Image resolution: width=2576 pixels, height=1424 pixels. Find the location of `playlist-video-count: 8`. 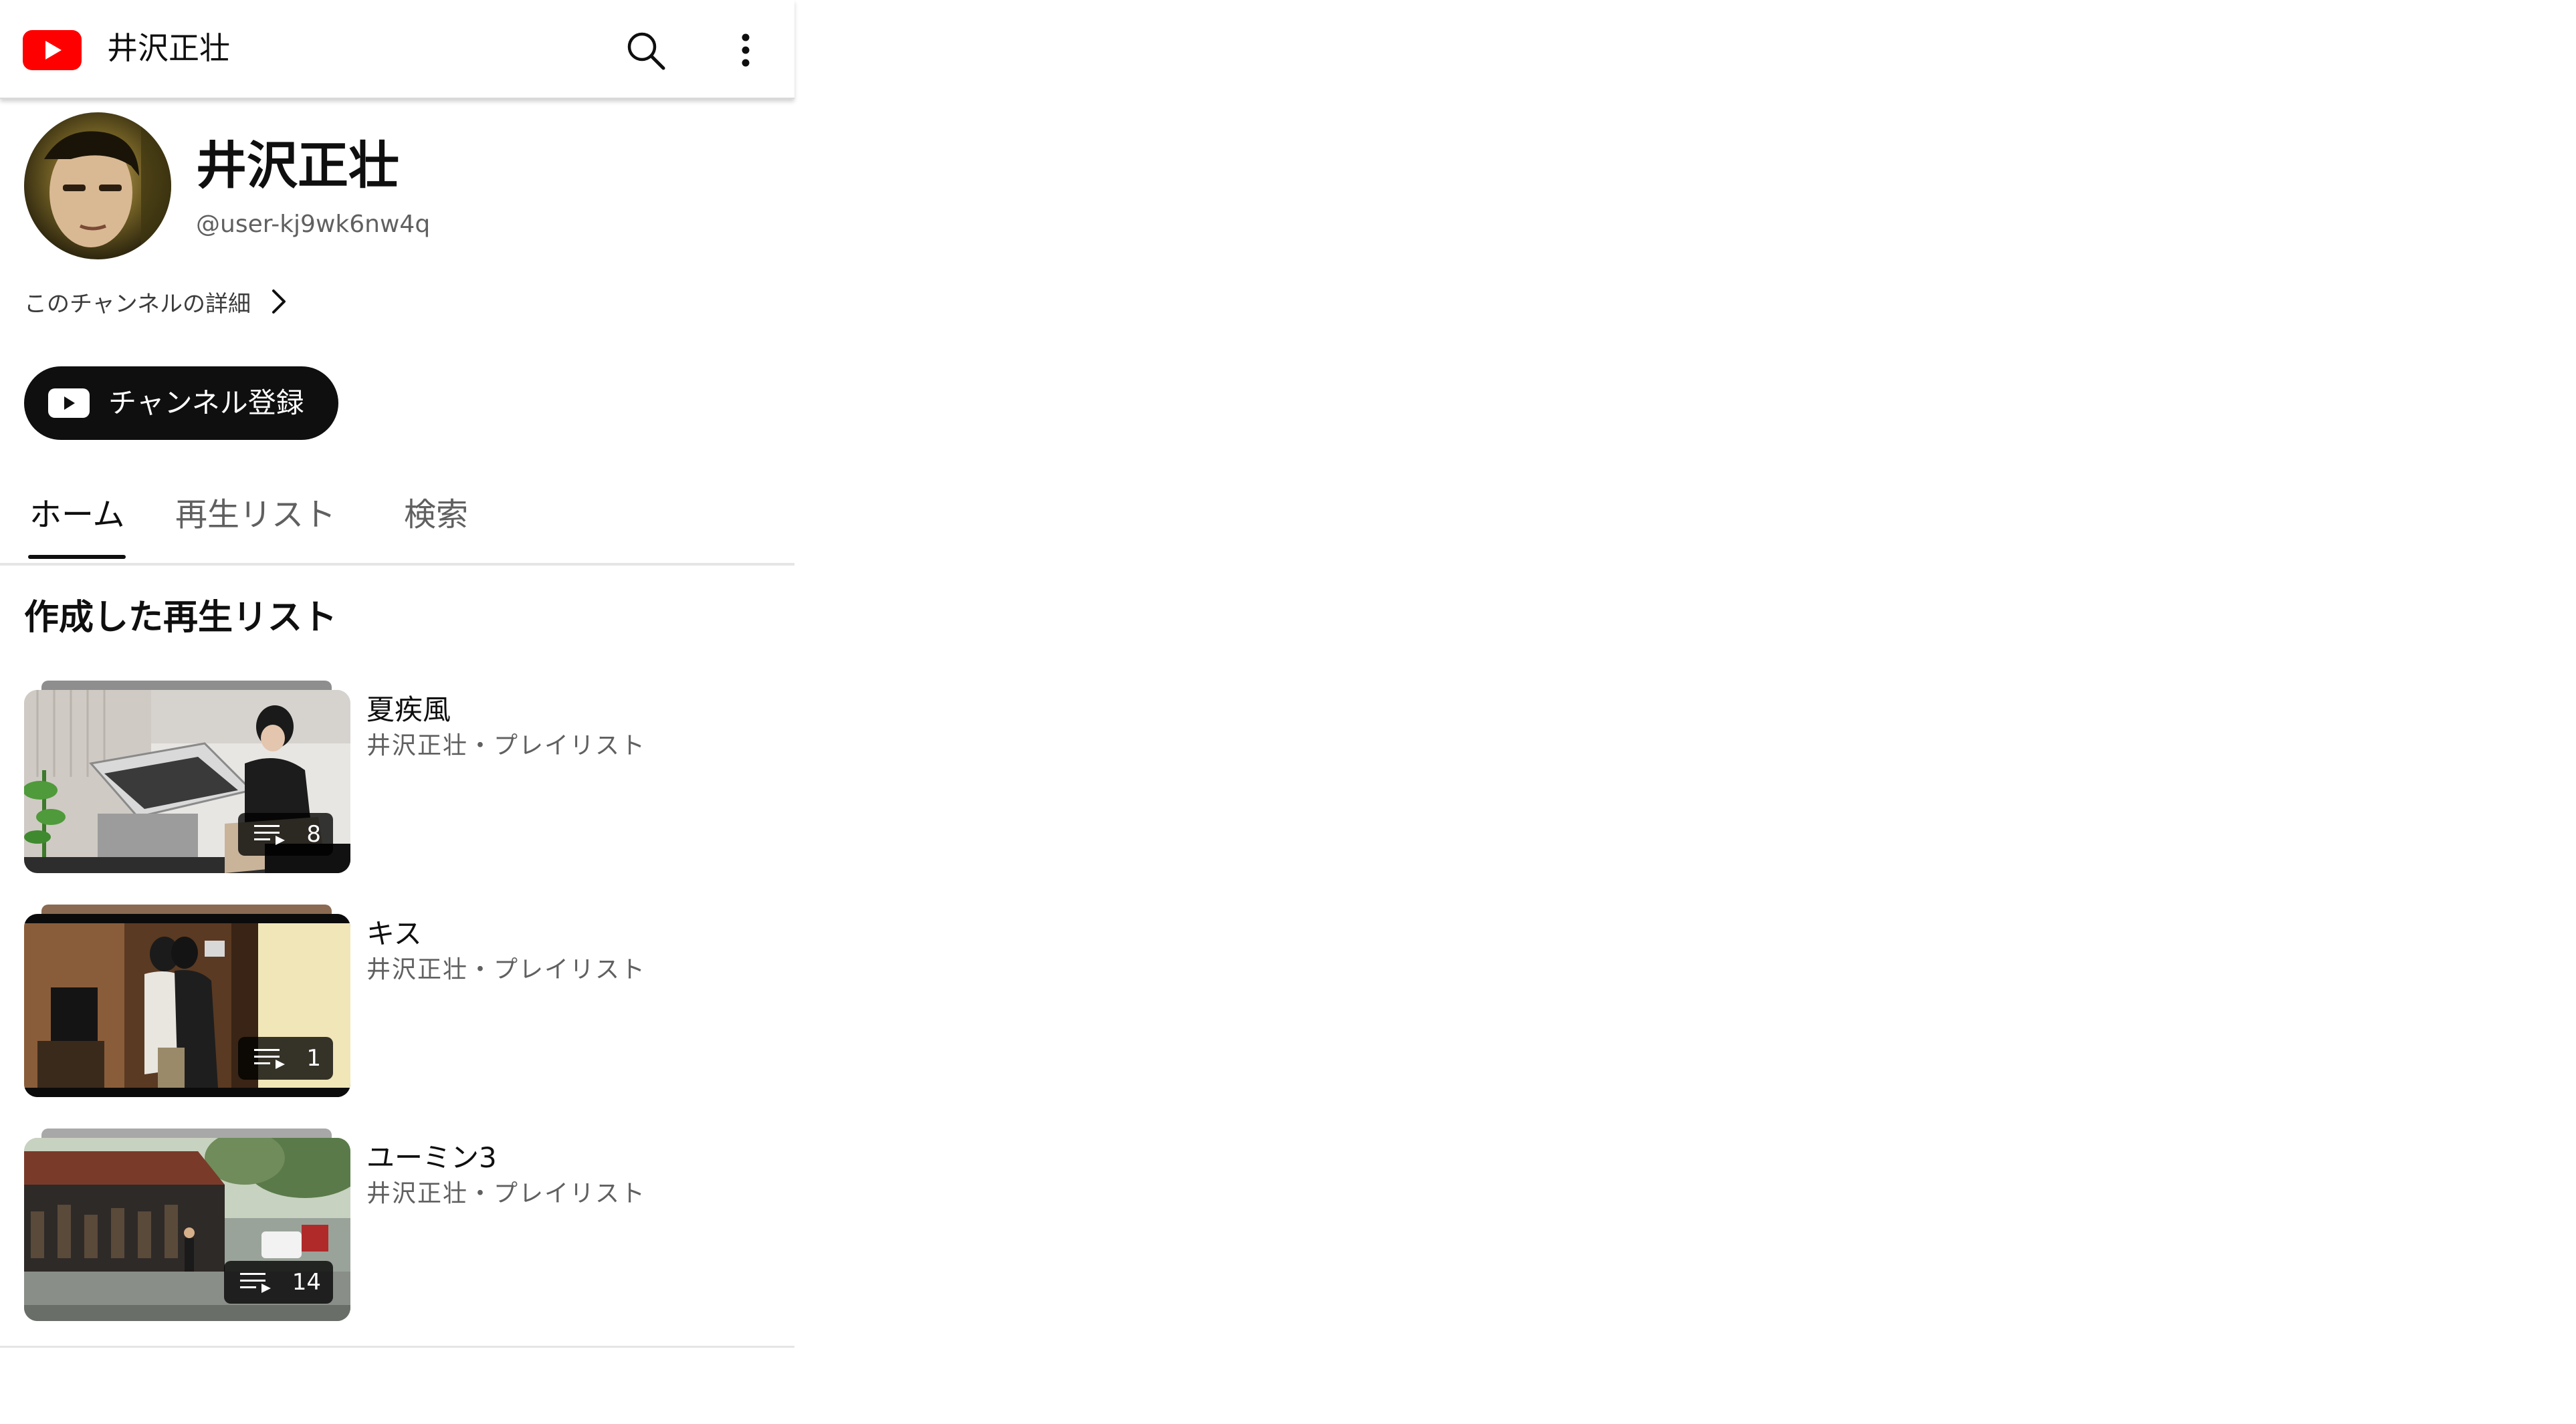

playlist-video-count: 8 is located at coordinates (286, 835).